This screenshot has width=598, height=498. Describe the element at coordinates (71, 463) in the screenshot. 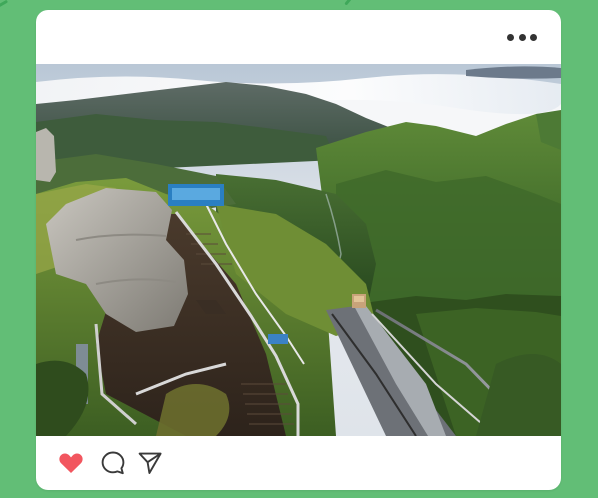

I see `heart-icon` at that location.